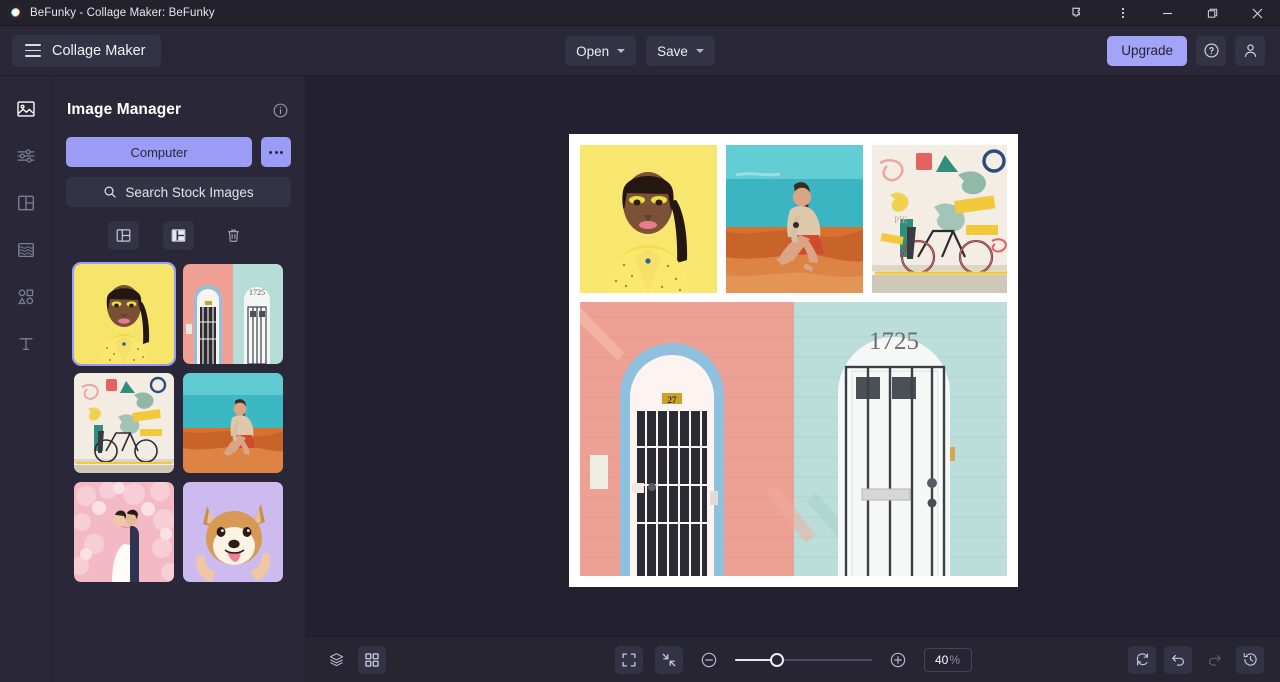  I want to click on rail-item-customize, so click(26, 156).